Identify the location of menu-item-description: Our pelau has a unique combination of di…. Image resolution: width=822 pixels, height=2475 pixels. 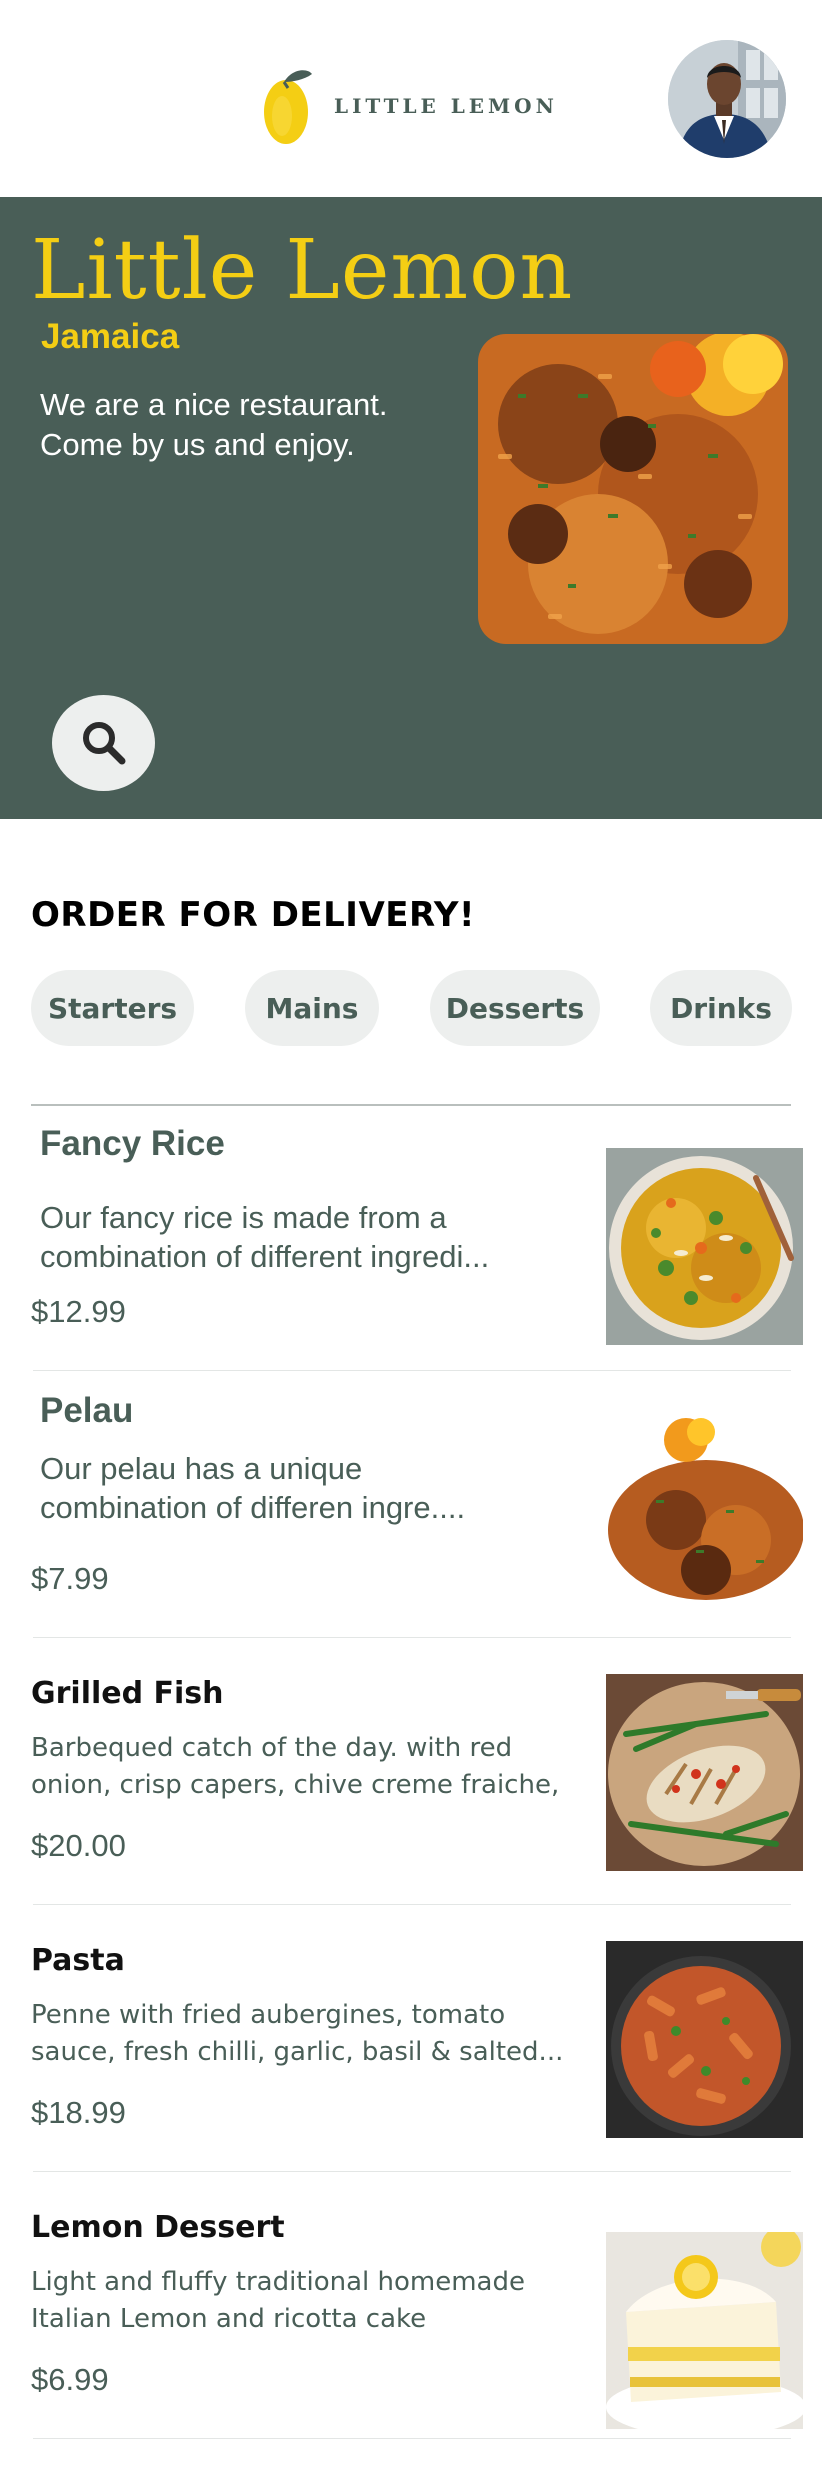
(325, 1488).